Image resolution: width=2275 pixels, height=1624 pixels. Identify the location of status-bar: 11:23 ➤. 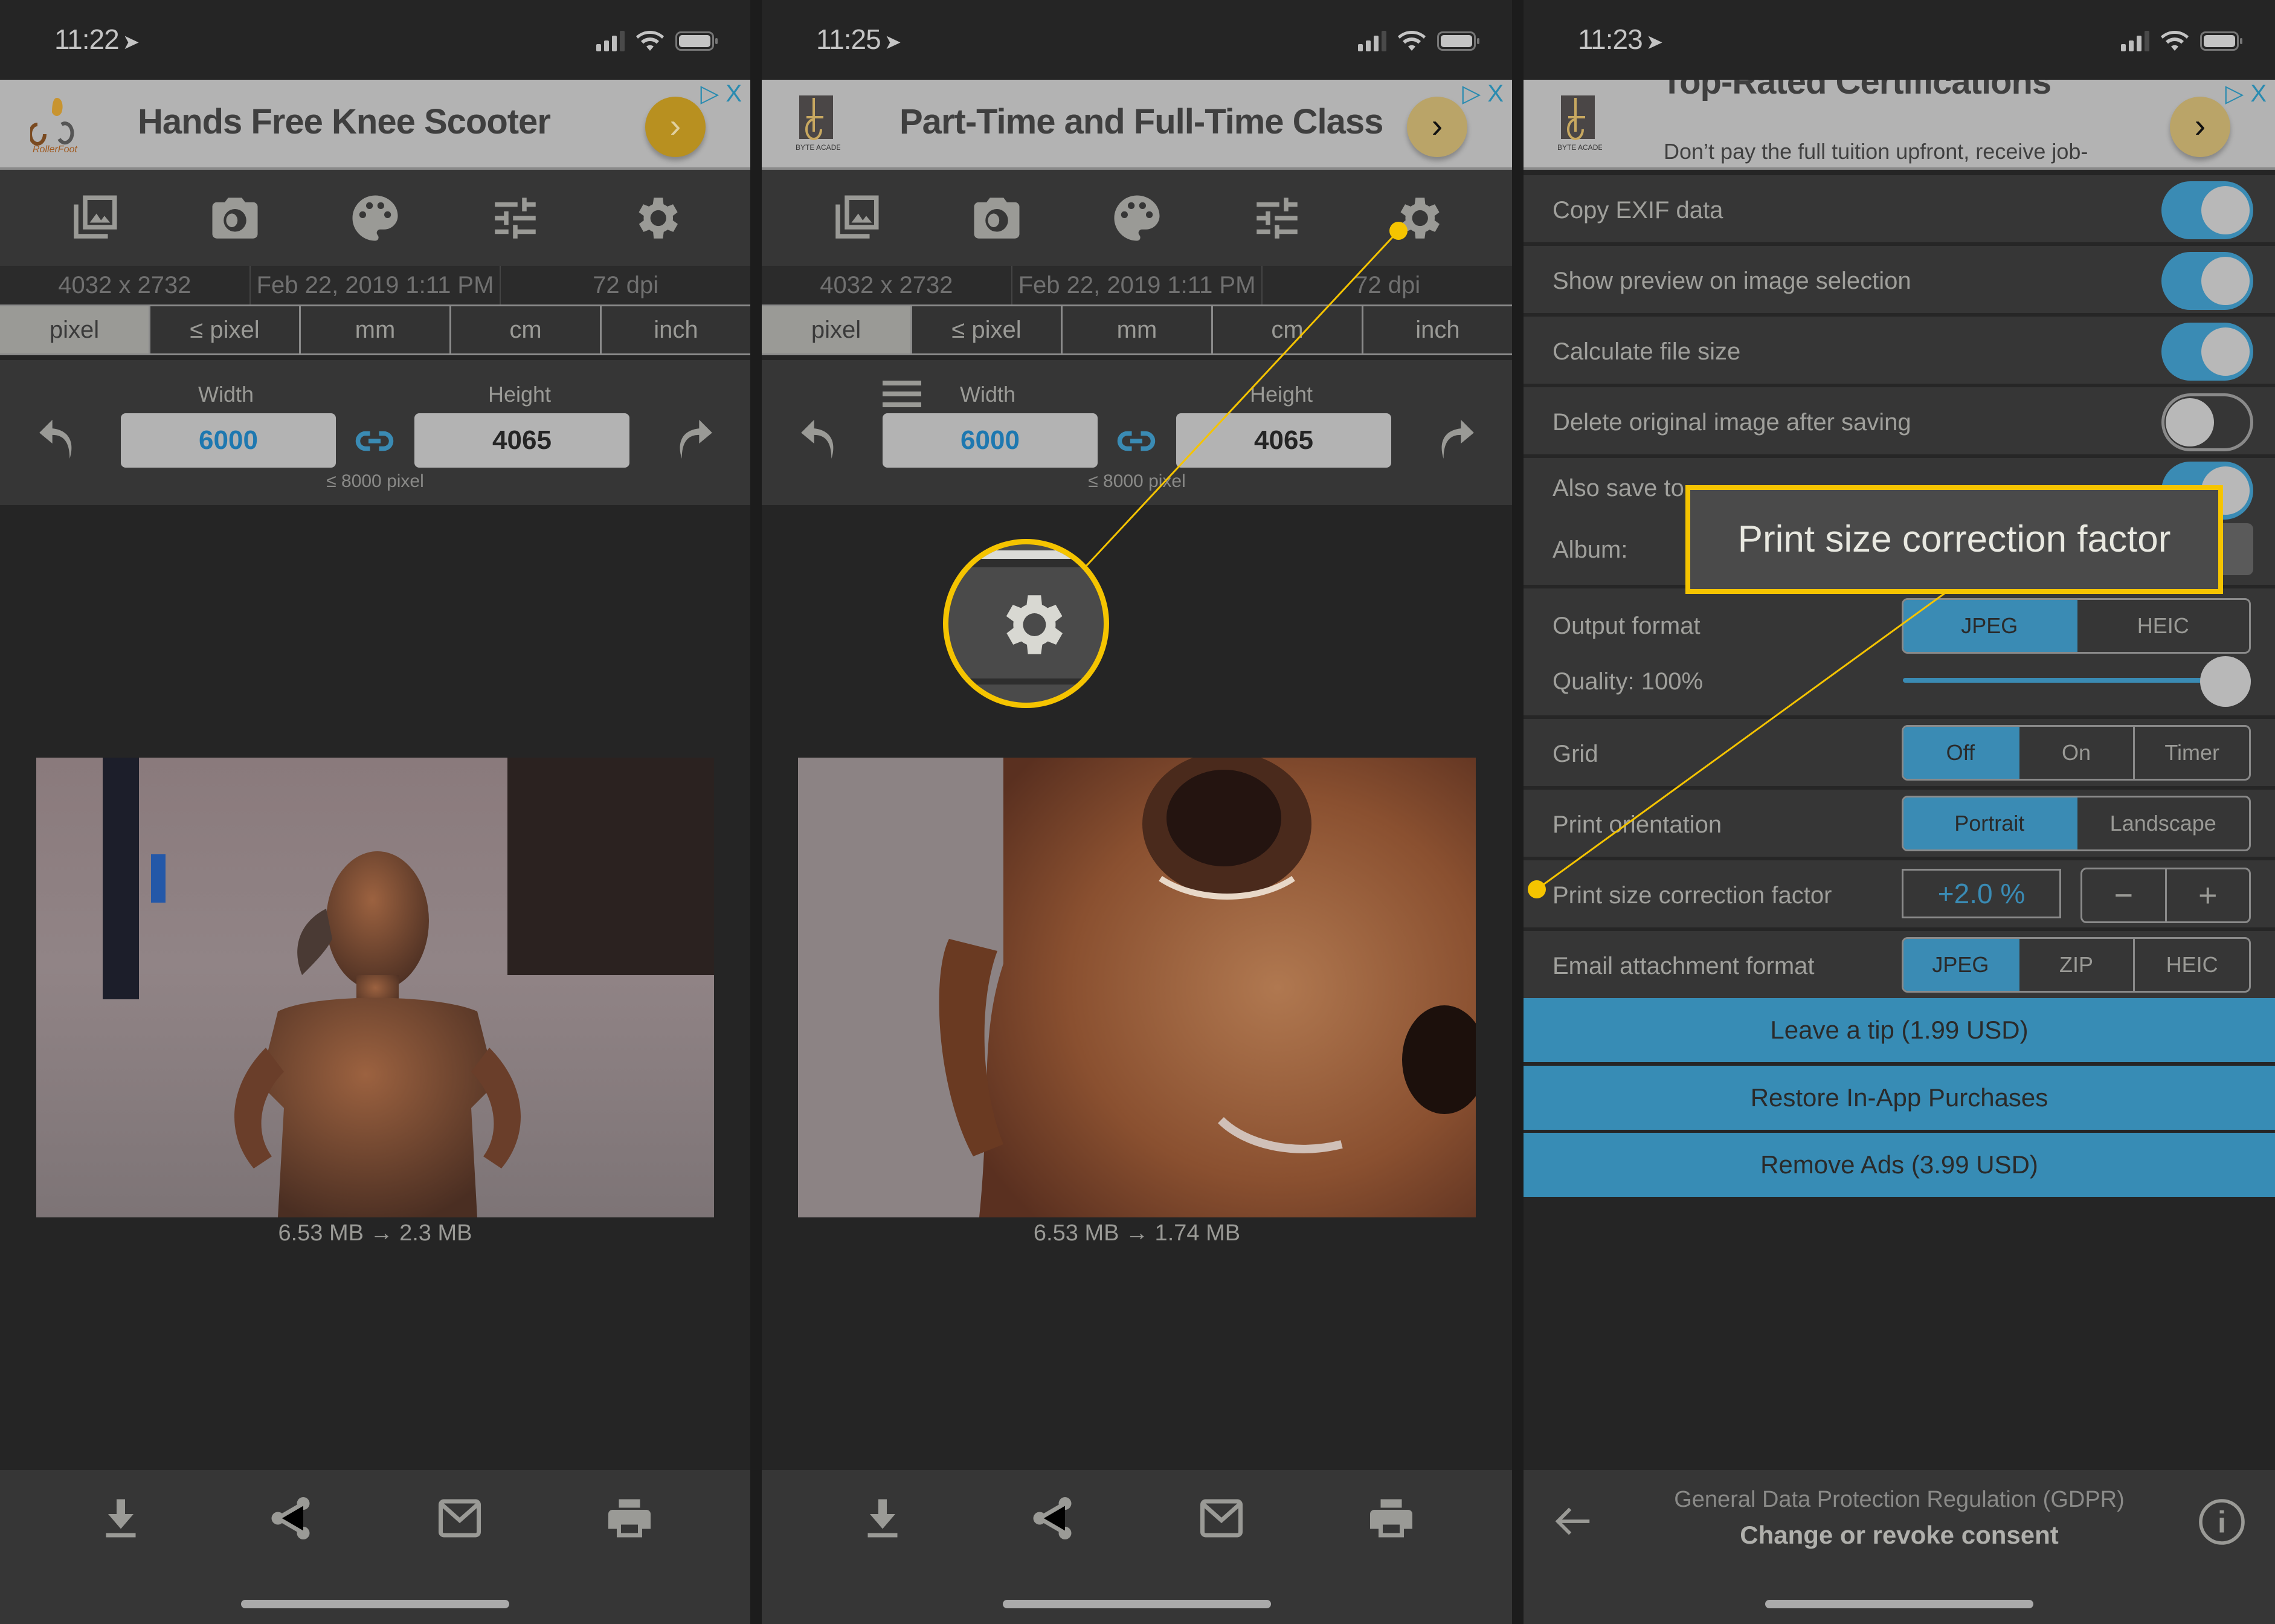
(1900, 40).